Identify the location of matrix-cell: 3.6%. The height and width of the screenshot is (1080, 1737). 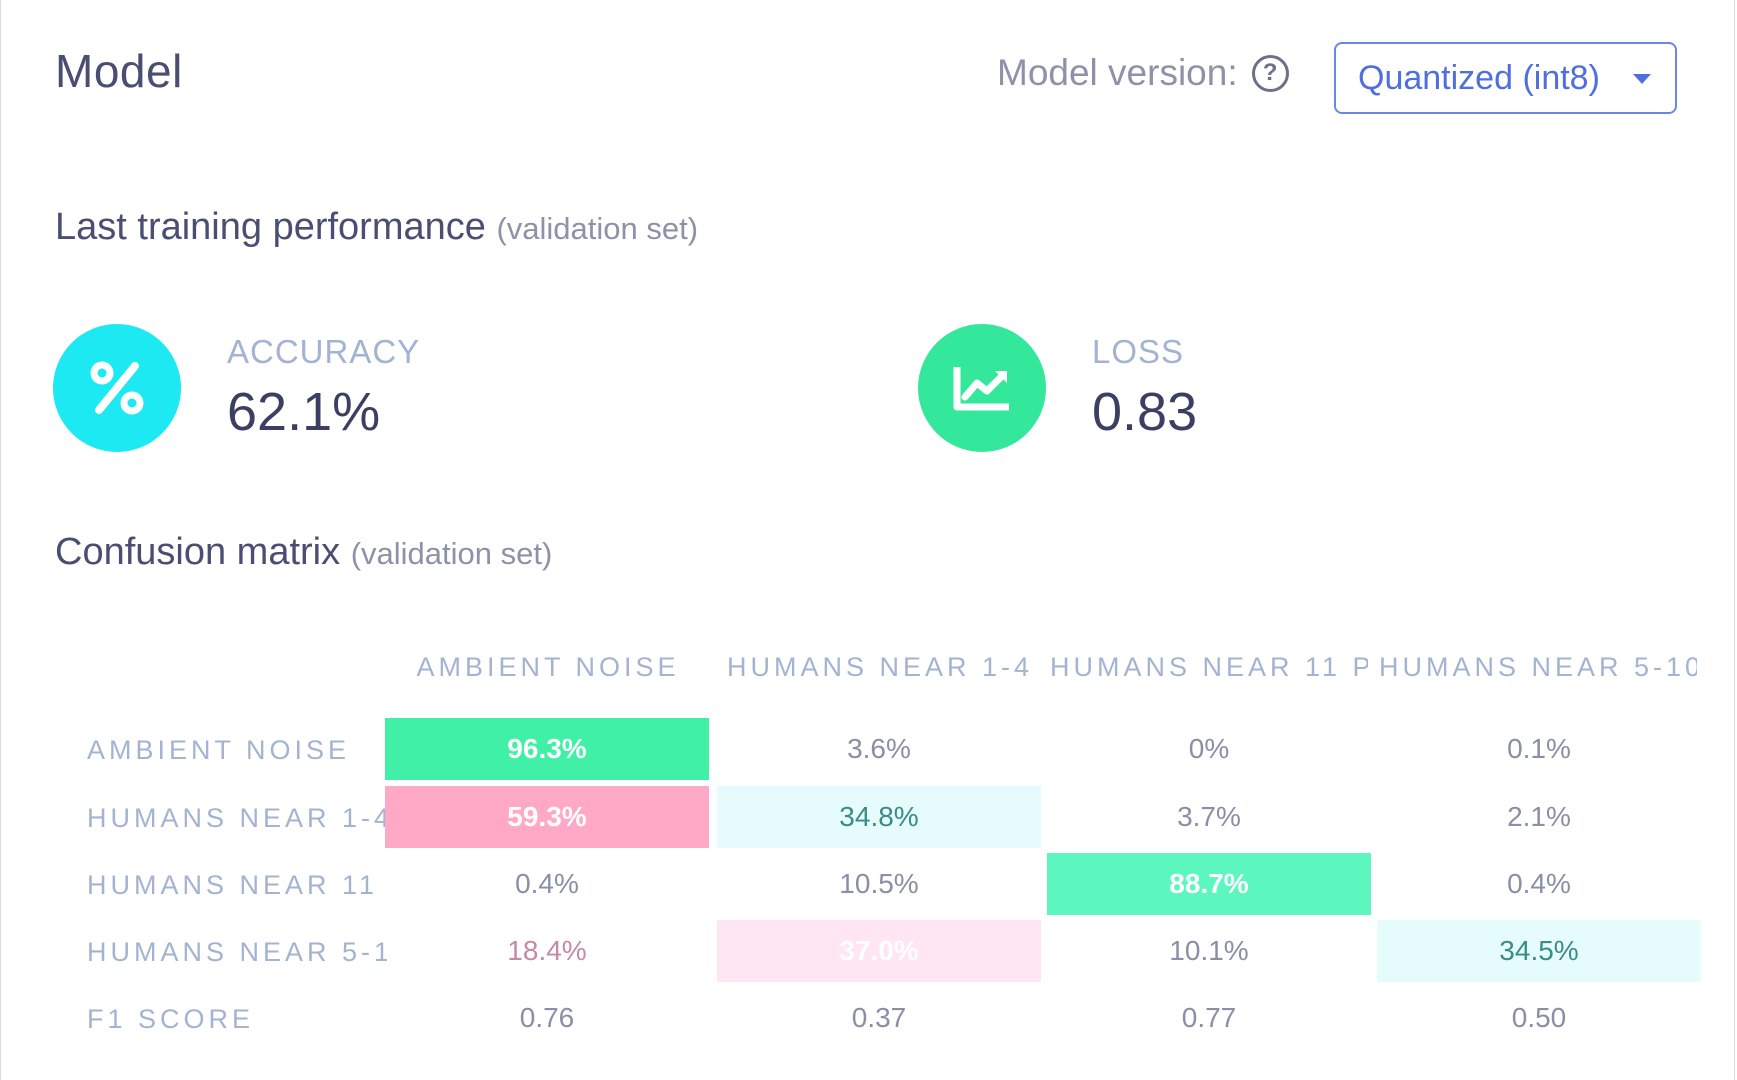
(879, 748).